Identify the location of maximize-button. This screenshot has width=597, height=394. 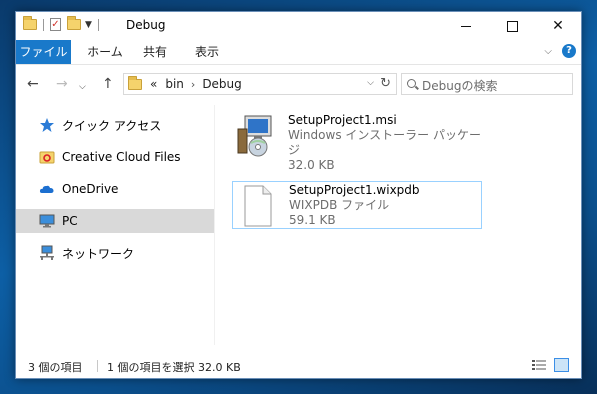
(512, 26).